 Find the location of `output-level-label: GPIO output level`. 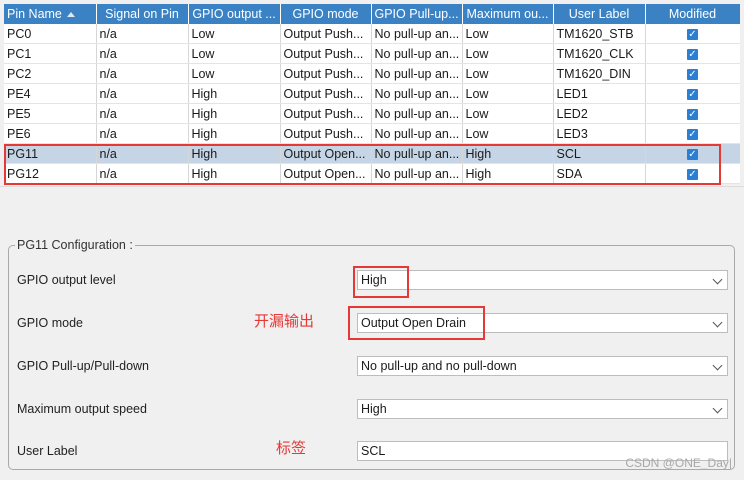

output-level-label: GPIO output level is located at coordinates (66, 280).